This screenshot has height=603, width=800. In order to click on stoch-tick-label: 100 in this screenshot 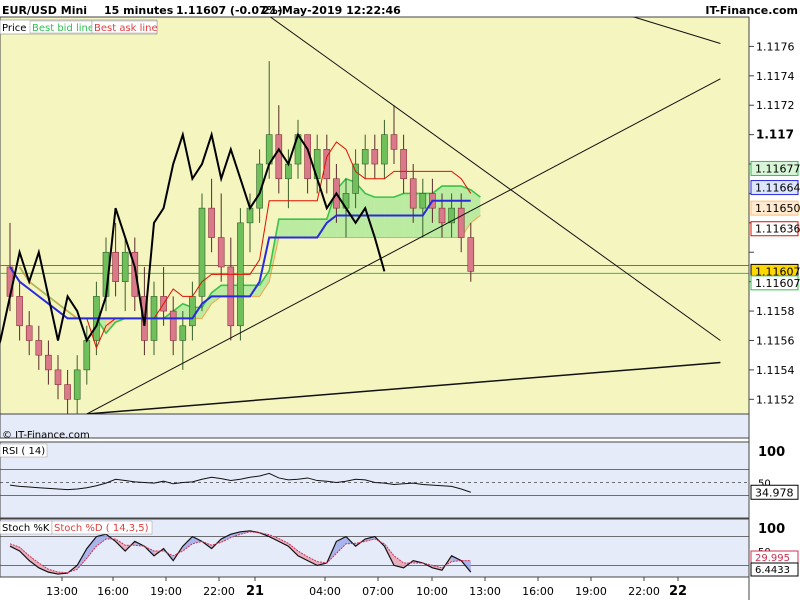, I will do `click(771, 529)`.